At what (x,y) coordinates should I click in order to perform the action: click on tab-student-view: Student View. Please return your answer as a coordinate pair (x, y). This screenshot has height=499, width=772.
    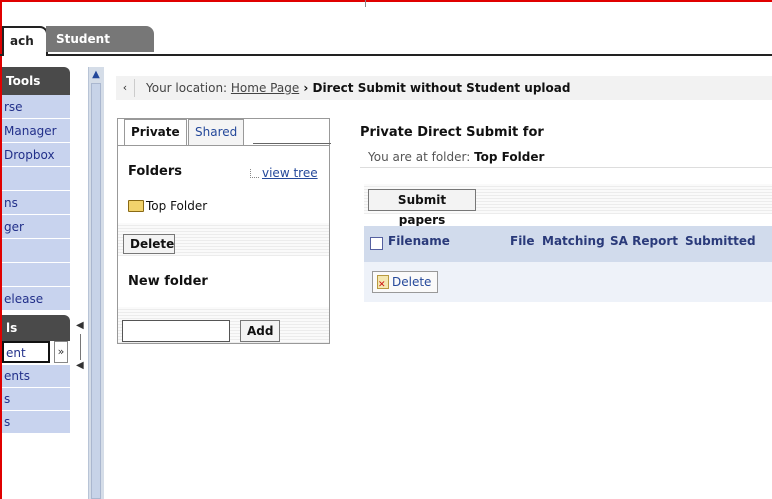
    Looking at the image, I should click on (100, 49).